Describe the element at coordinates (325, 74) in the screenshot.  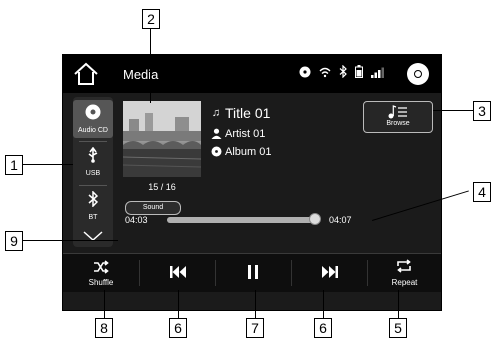
I see `wifi-icon` at that location.